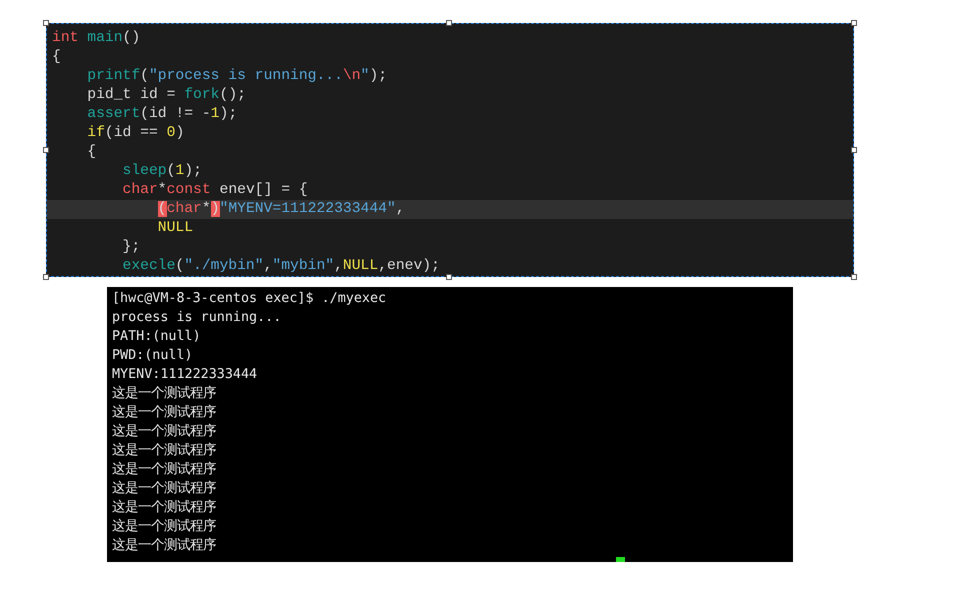 Image resolution: width=956 pixels, height=605 pixels. What do you see at coordinates (237, 76) in the screenshot?
I see `code-line: printf("process is running...\n");` at bounding box center [237, 76].